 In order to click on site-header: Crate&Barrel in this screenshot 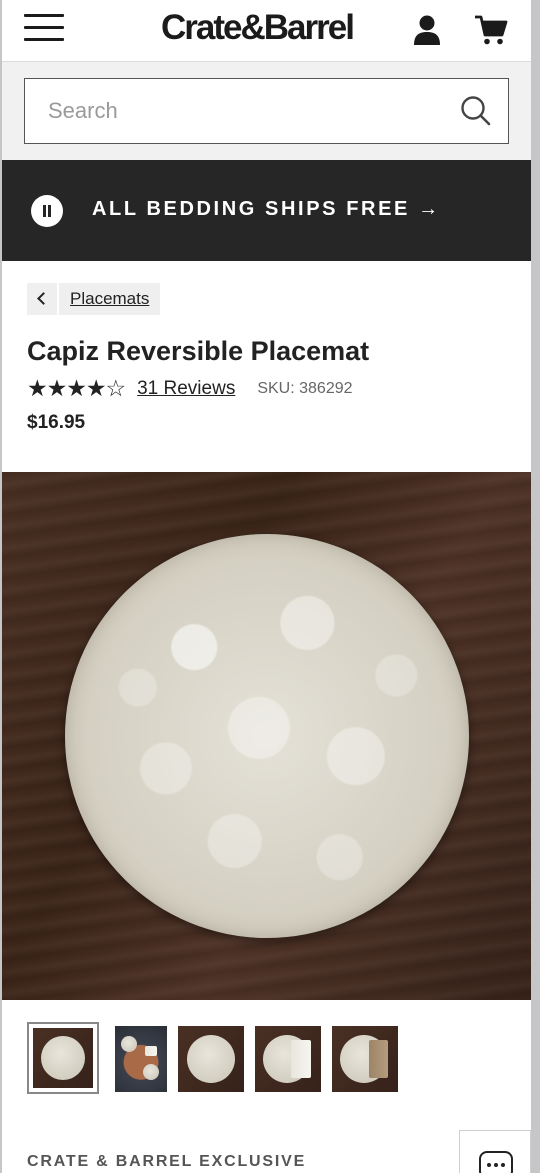, I will do `click(266, 31)`.